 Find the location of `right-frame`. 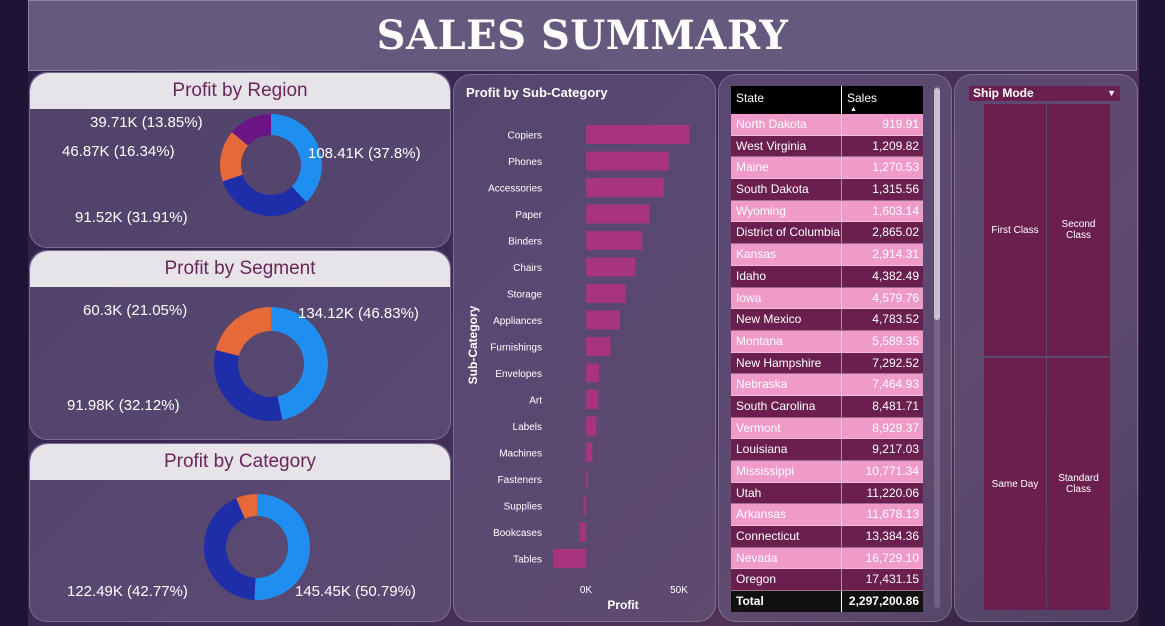

right-frame is located at coordinates (1152, 313).